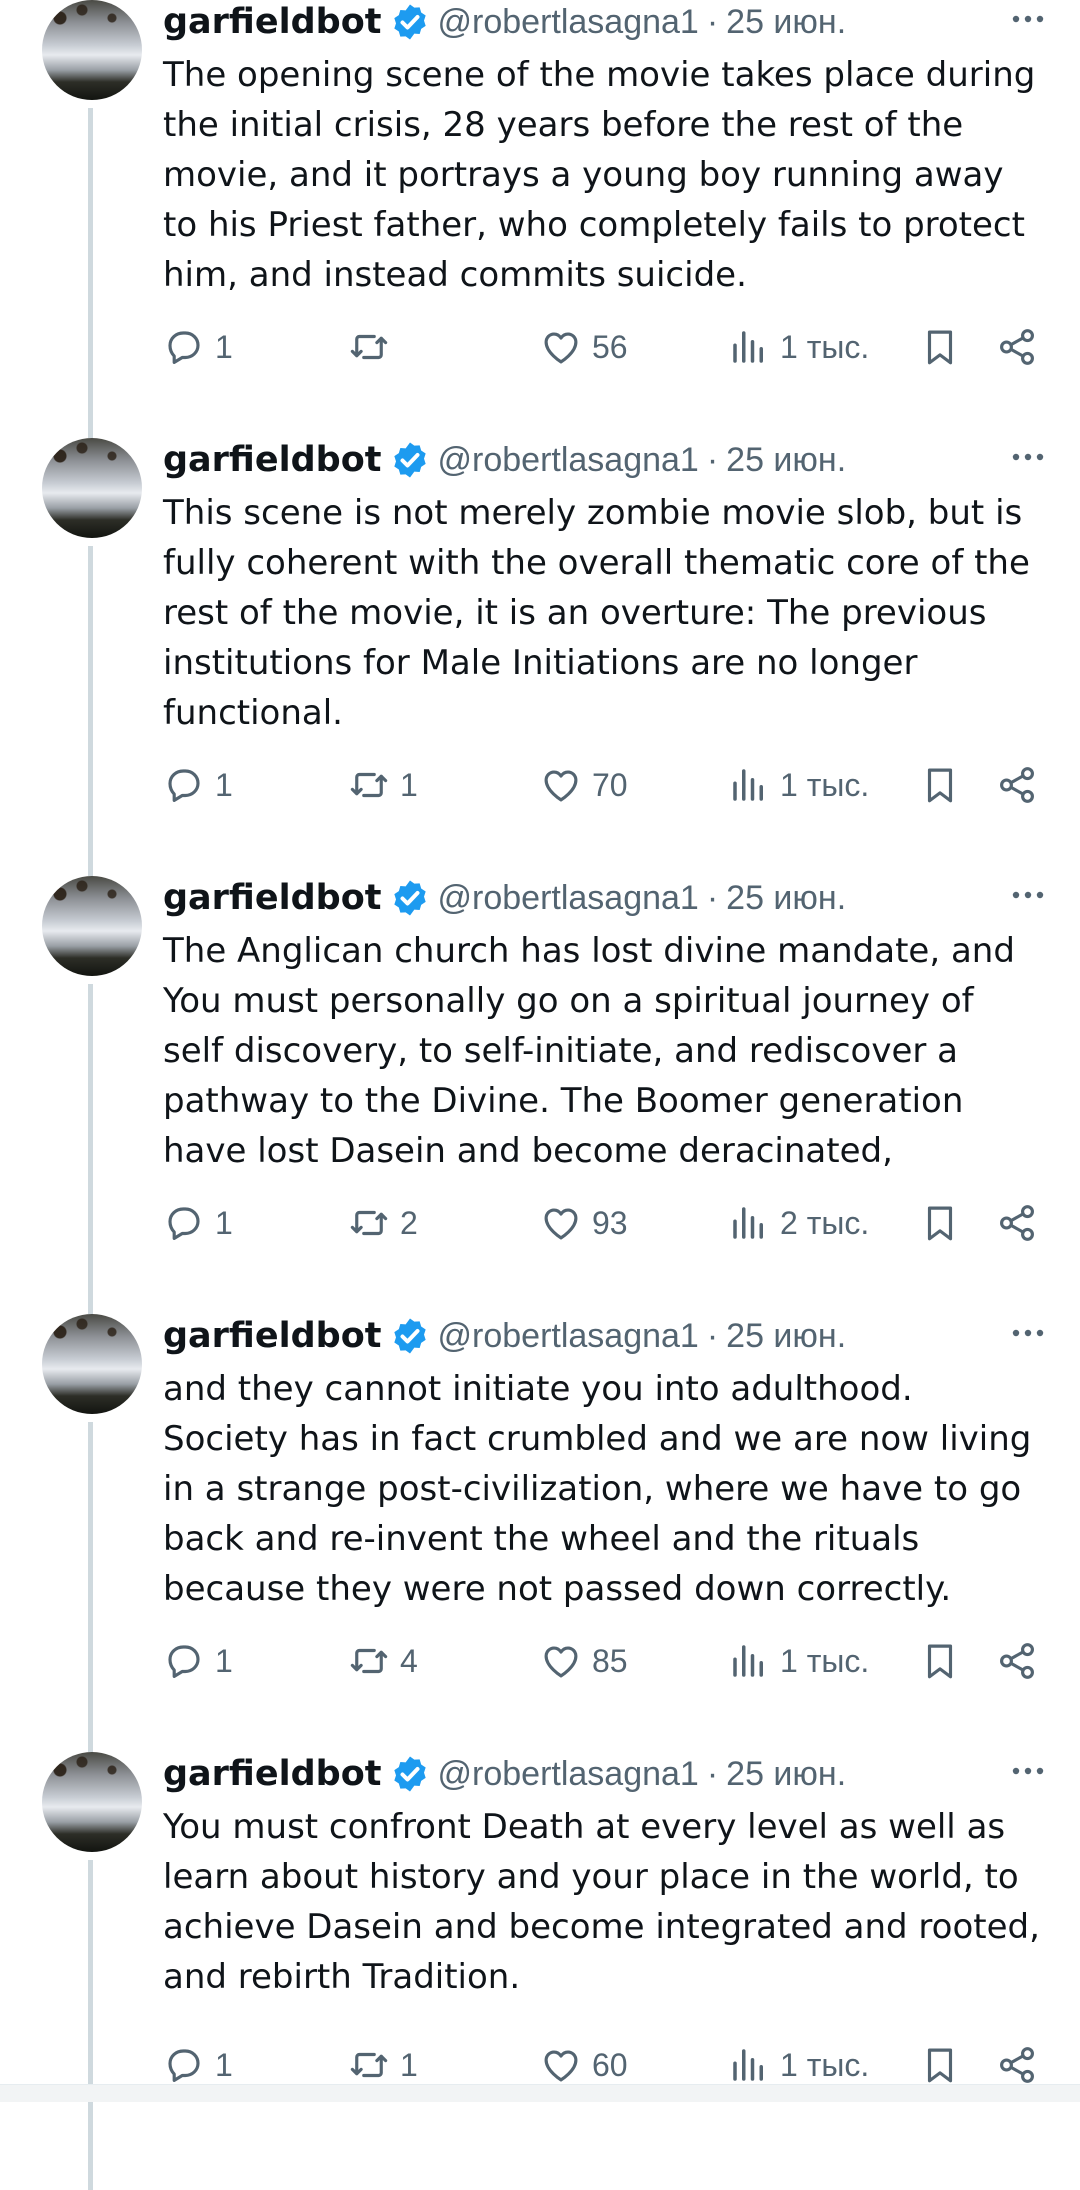 The height and width of the screenshot is (2190, 1080). Describe the element at coordinates (409, 1660) in the screenshot. I see `retweet-count: 4` at that location.